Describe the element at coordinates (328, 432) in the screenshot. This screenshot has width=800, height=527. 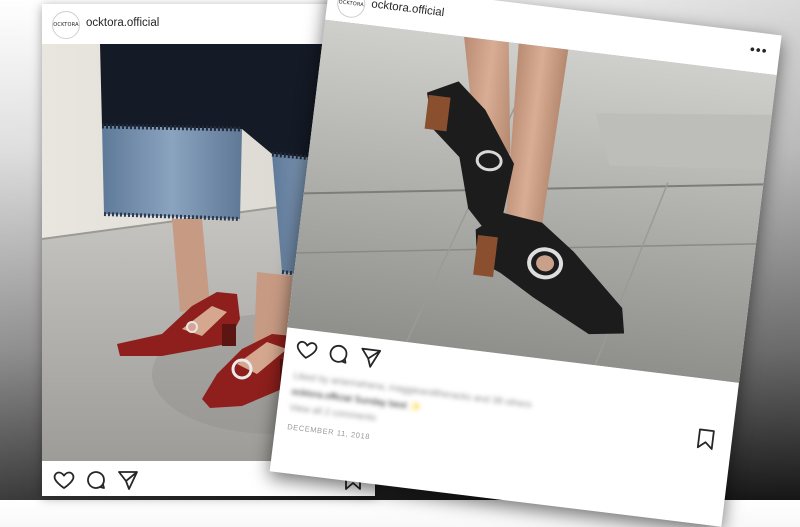
I see `post-date: DECEMBER 11, 2018` at that location.